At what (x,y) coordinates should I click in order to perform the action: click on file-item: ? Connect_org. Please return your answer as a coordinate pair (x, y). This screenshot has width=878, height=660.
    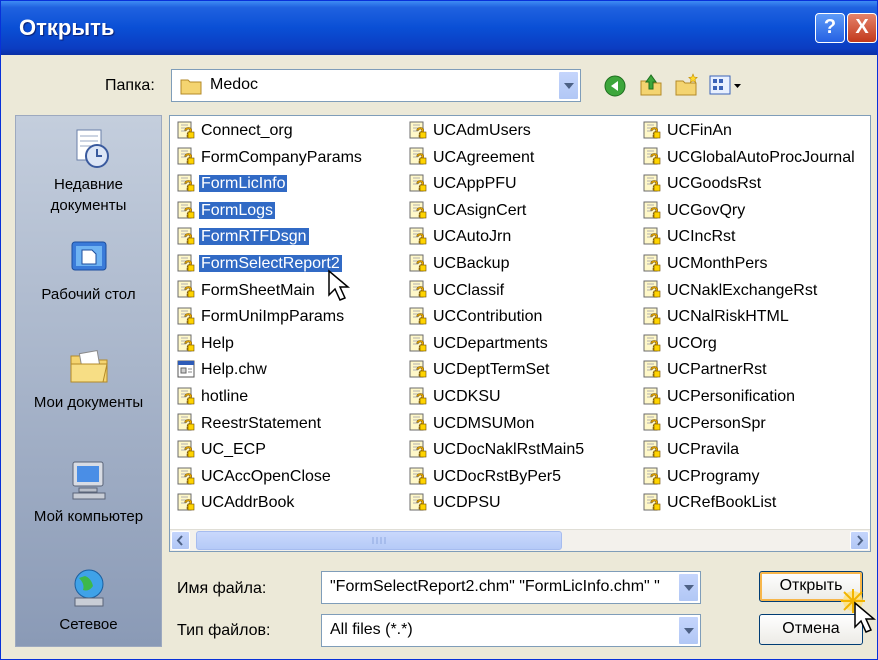
    Looking at the image, I should click on (235, 131).